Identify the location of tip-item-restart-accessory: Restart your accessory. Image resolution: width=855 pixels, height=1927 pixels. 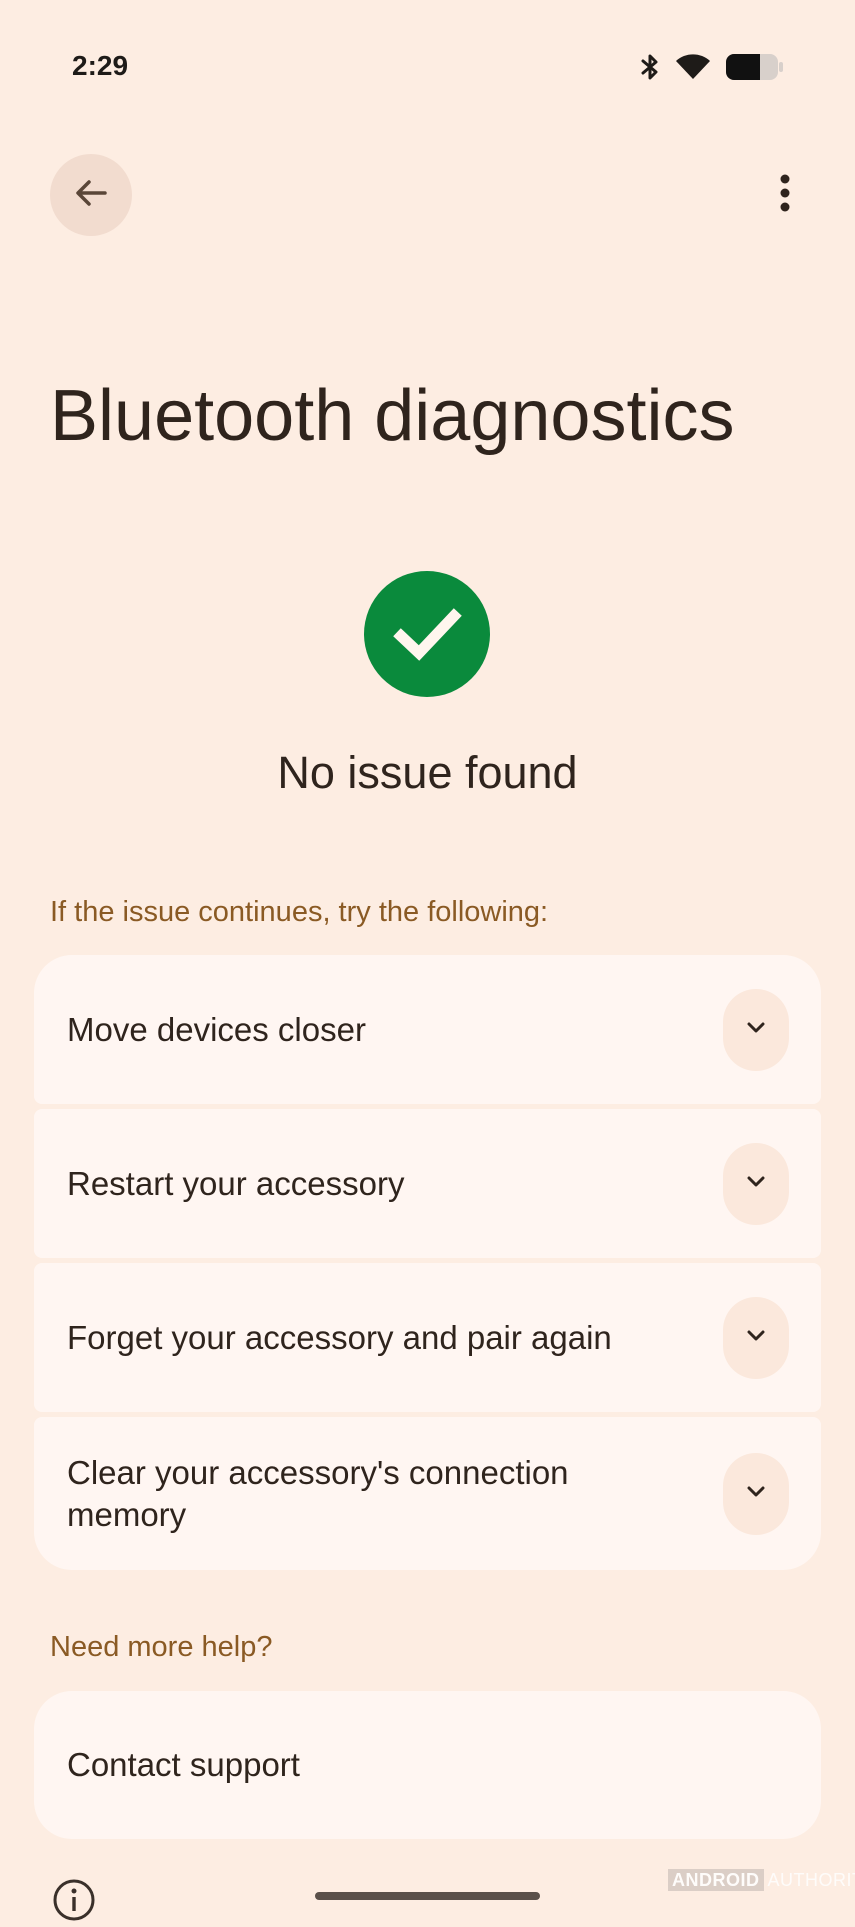
(427, 1183).